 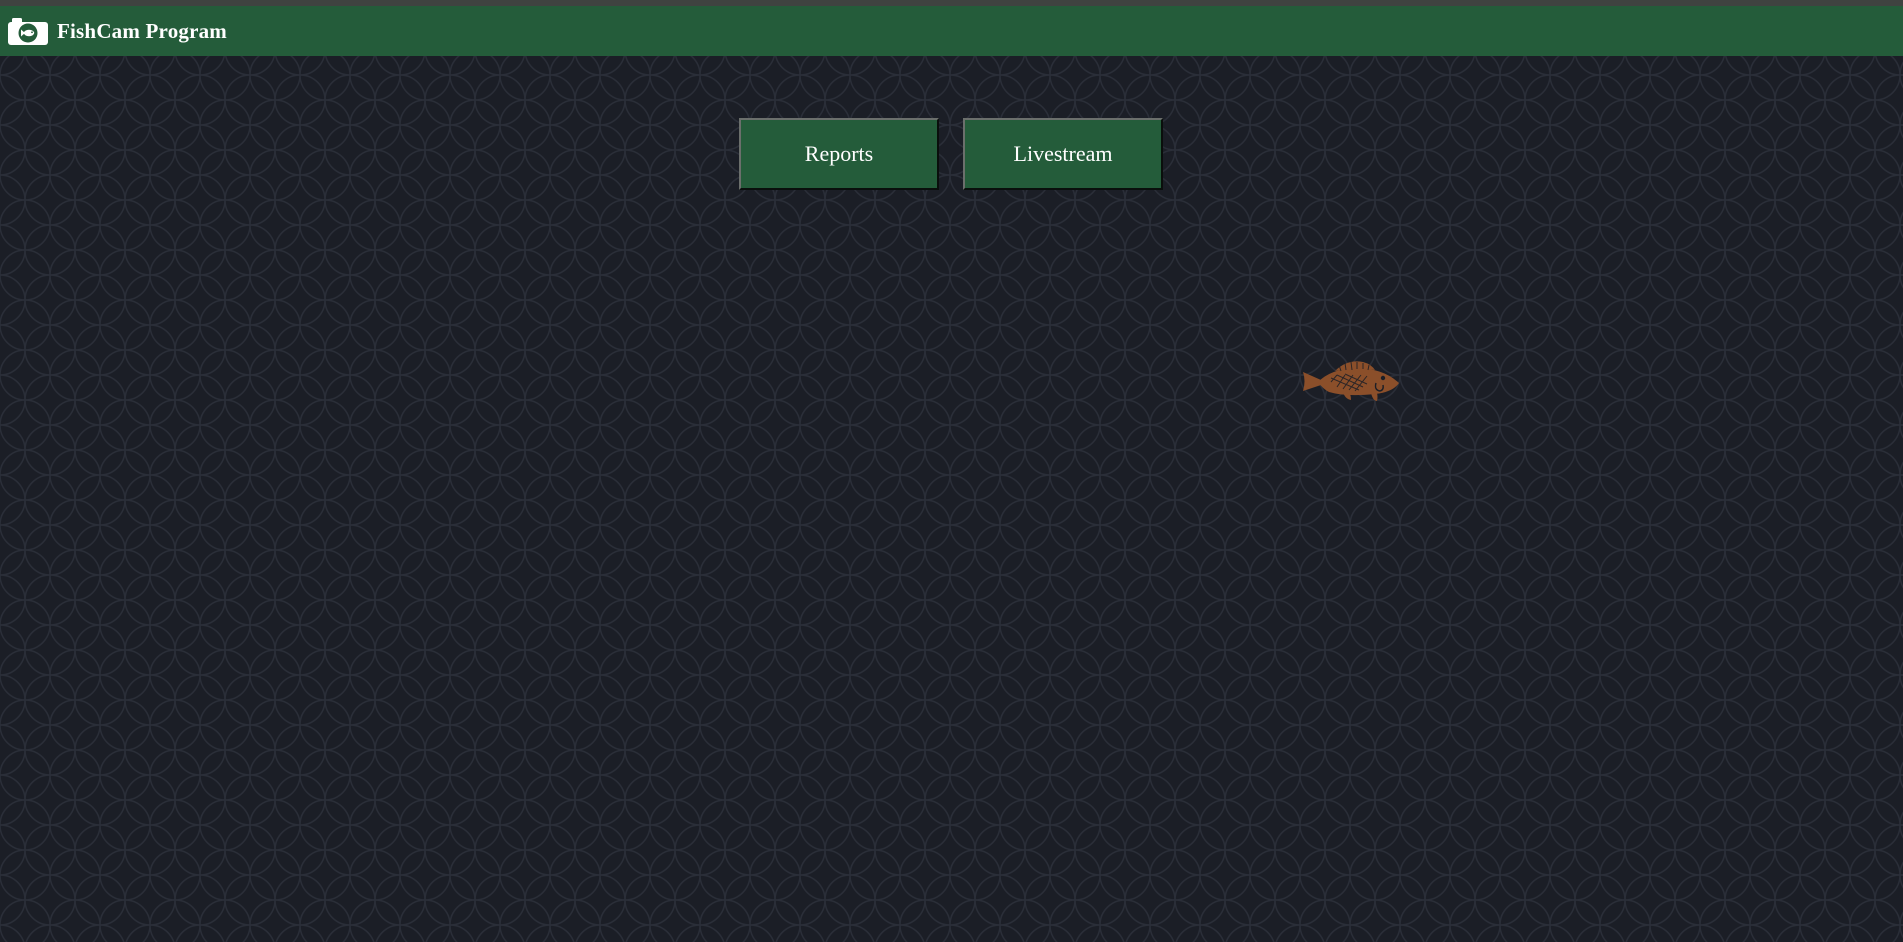 I want to click on fish-icon, so click(x=1351, y=381).